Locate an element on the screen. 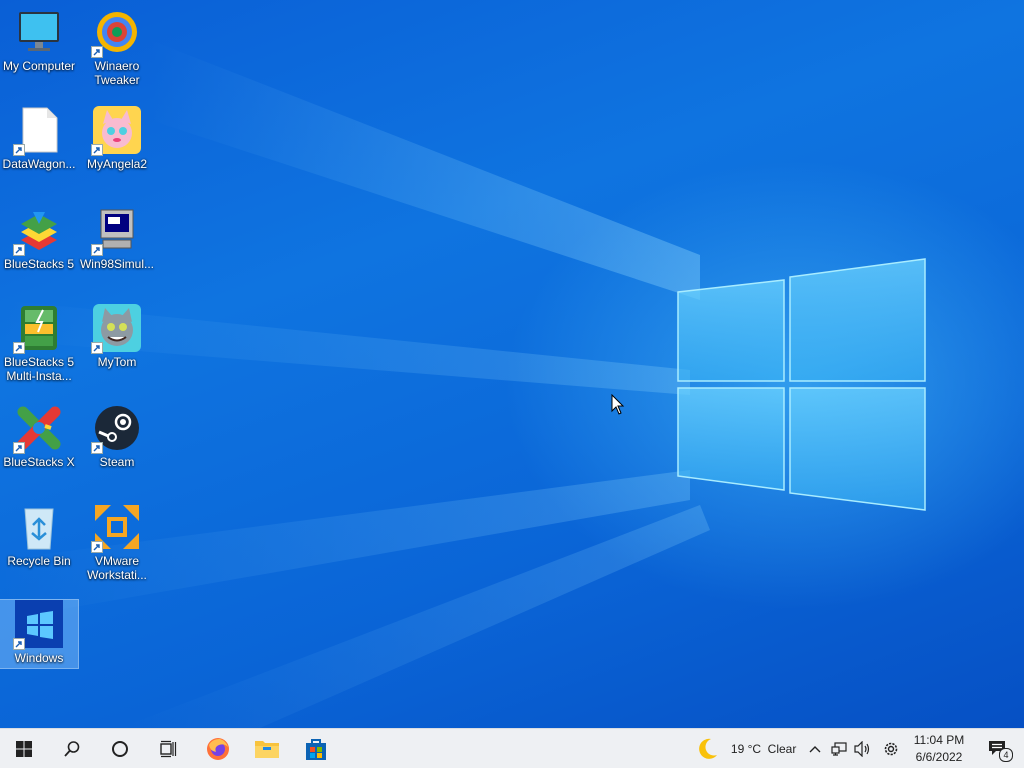 The height and width of the screenshot is (769, 1024). file-explorer-taskbar-button is located at coordinates (267, 749).